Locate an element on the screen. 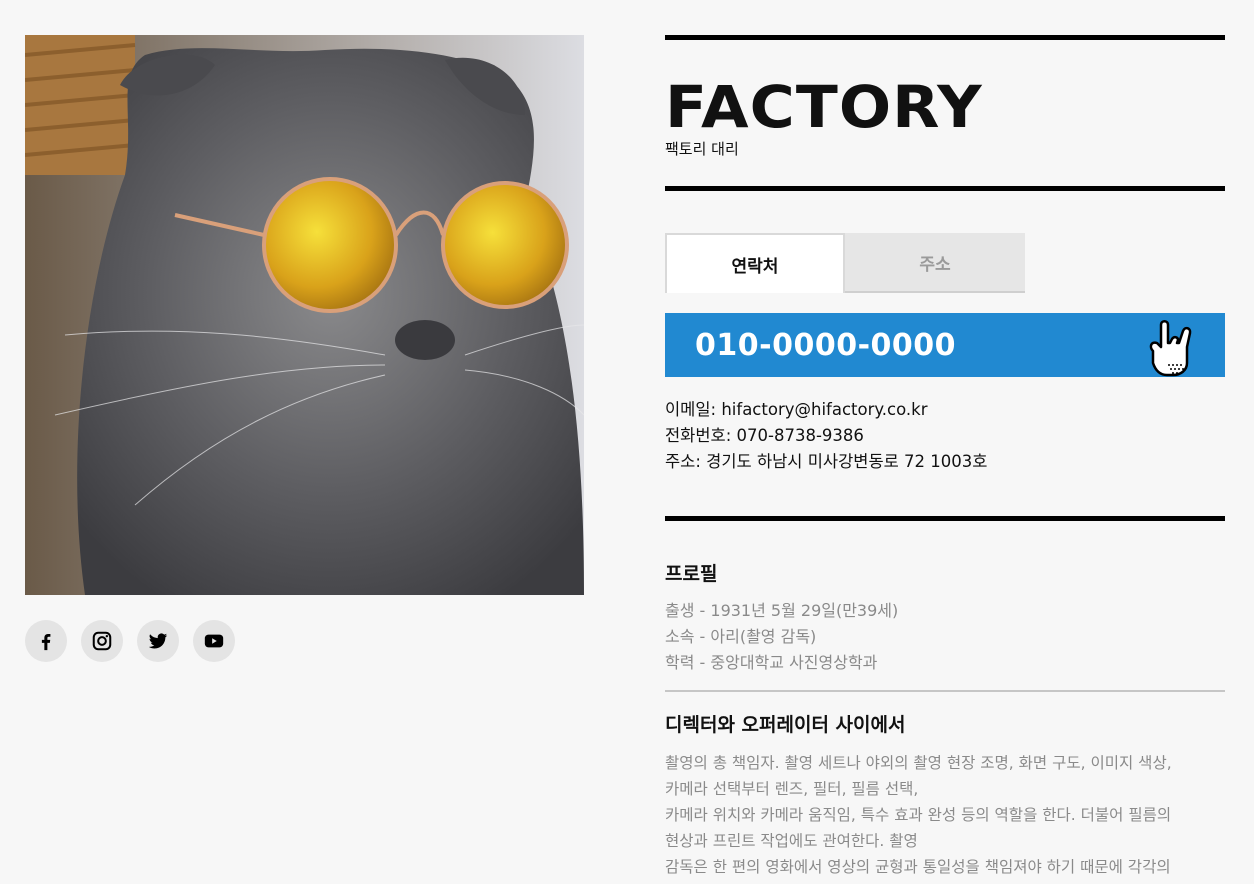 This screenshot has height=884, width=1254. youtube-button is located at coordinates (214, 641).